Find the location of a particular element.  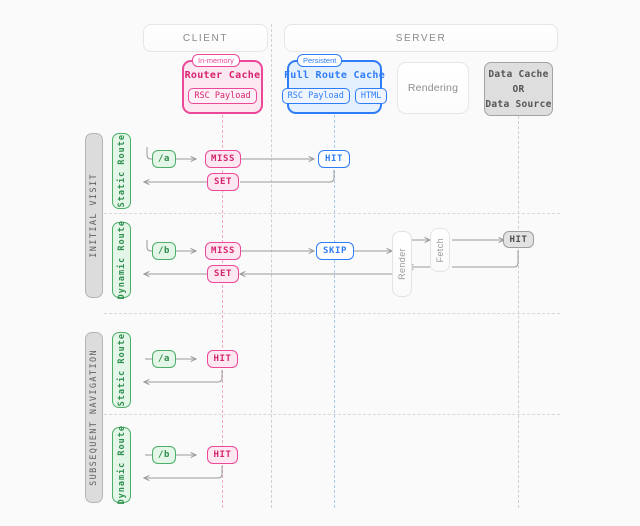

router-cache-title: Router Cache is located at coordinates (222, 75).